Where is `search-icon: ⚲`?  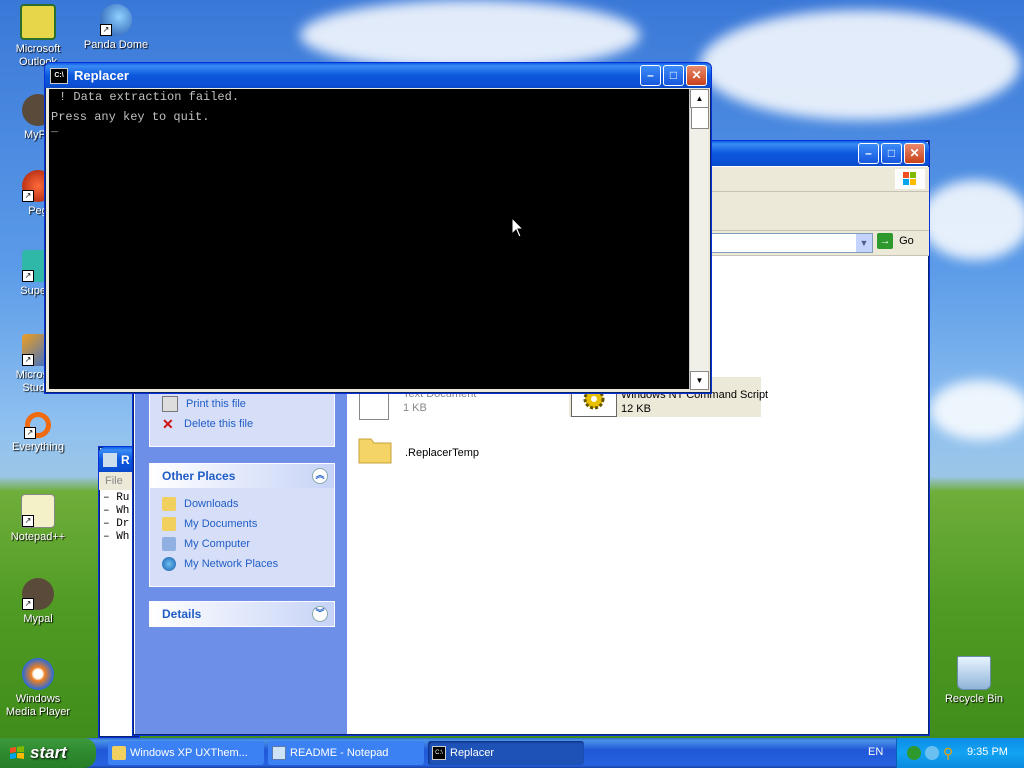
search-icon: ⚲ is located at coordinates (951, 753).